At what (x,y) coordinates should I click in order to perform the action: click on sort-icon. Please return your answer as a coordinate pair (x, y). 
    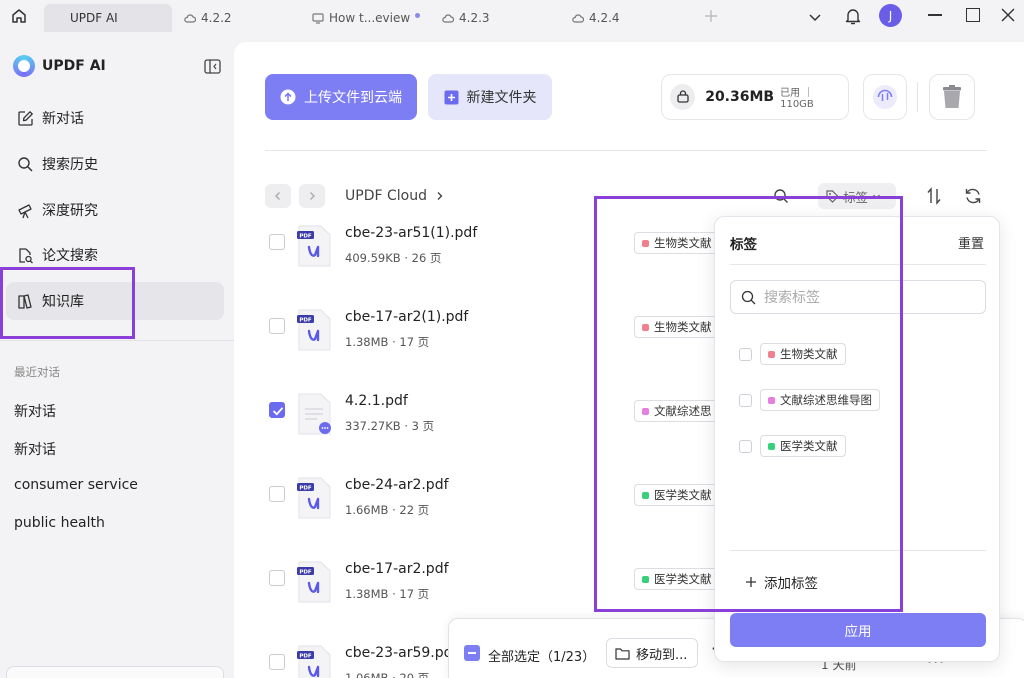
    Looking at the image, I should click on (934, 196).